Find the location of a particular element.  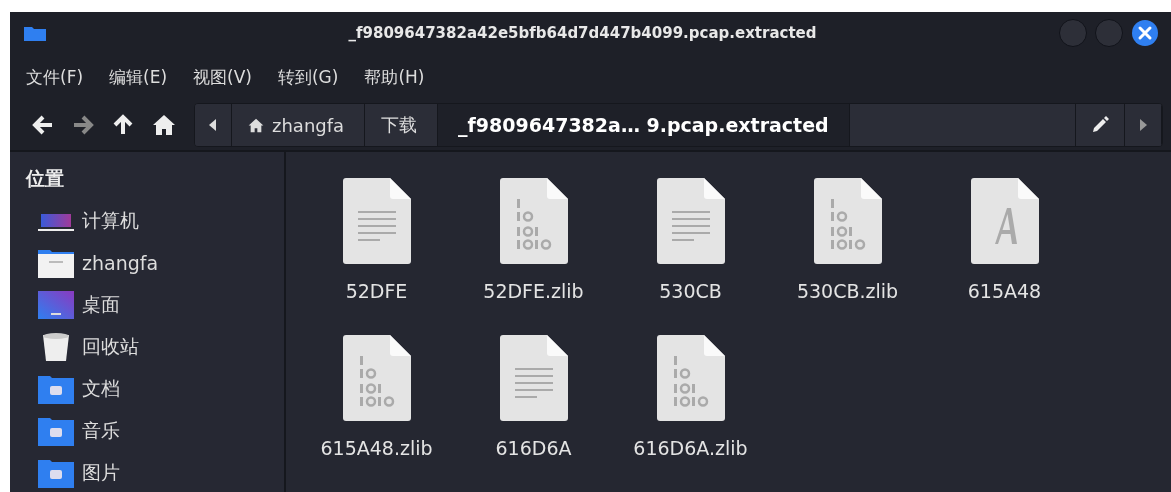

pencil-icon is located at coordinates (1100, 125).